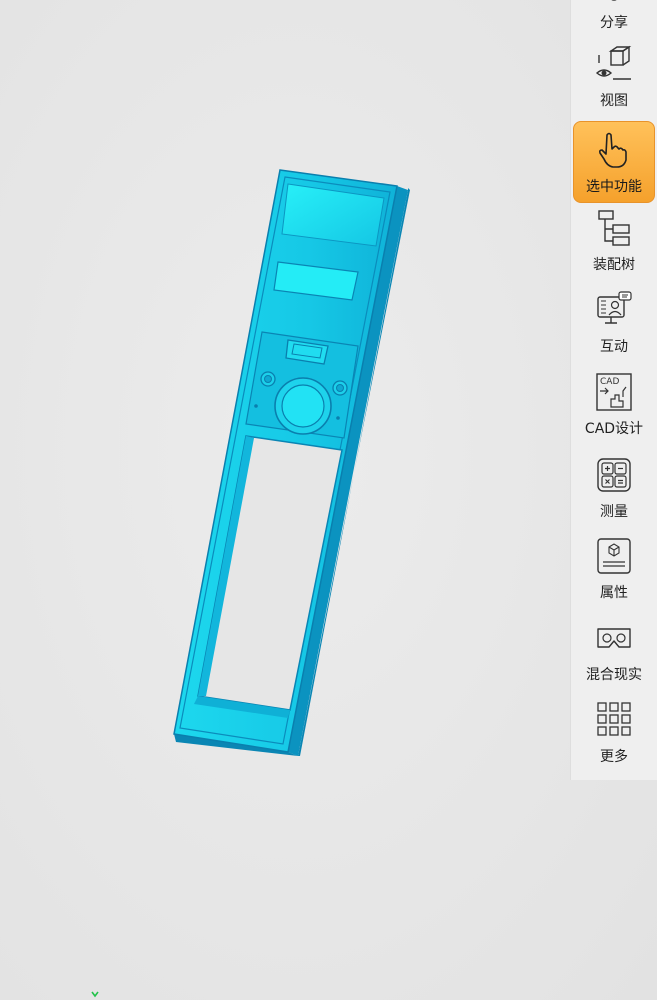 The image size is (657, 1000). What do you see at coordinates (614, 475) in the screenshot?
I see `measure-icon` at bounding box center [614, 475].